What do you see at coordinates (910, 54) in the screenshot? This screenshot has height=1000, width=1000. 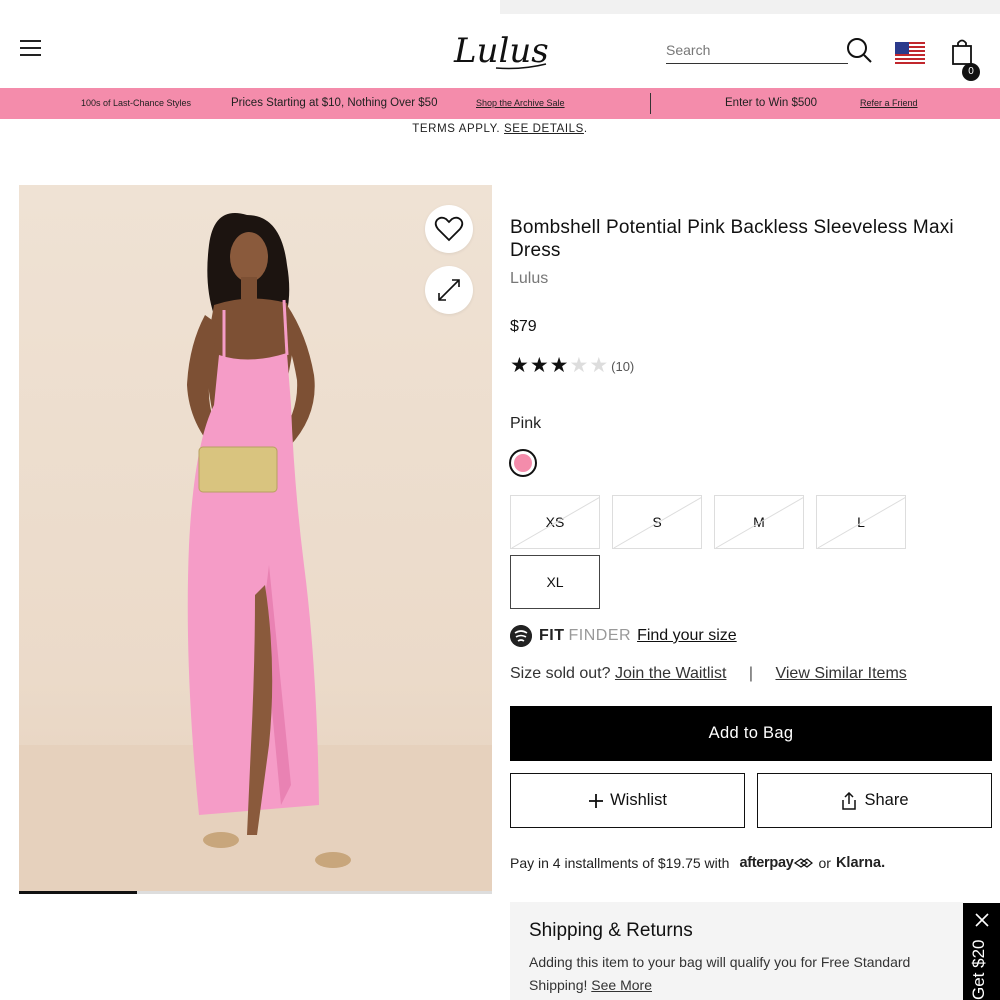 I see `us-flag-icon` at bounding box center [910, 54].